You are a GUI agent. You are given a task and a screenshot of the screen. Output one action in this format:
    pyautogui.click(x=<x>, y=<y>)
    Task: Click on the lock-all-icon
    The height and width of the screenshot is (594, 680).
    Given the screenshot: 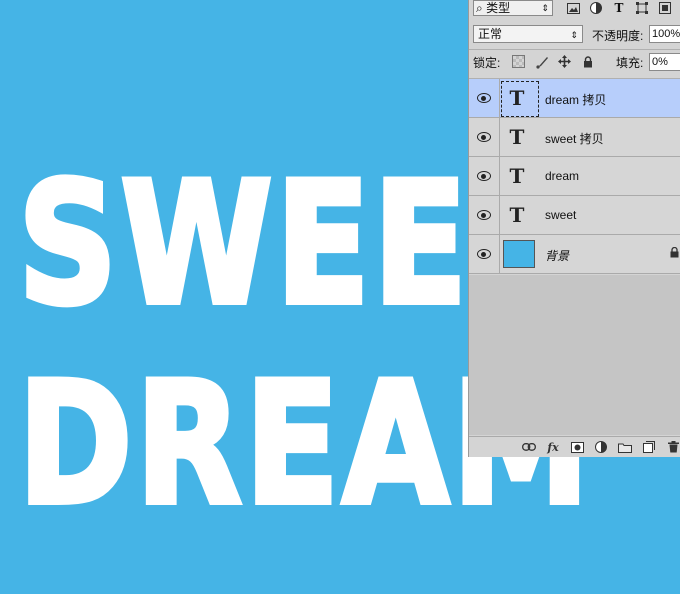 What is the action you would take?
    pyautogui.click(x=587, y=61)
    